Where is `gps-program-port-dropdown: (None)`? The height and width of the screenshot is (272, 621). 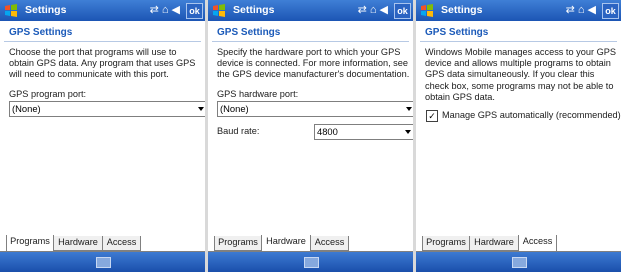
gps-program-port-dropdown: (None) is located at coordinates (107, 109).